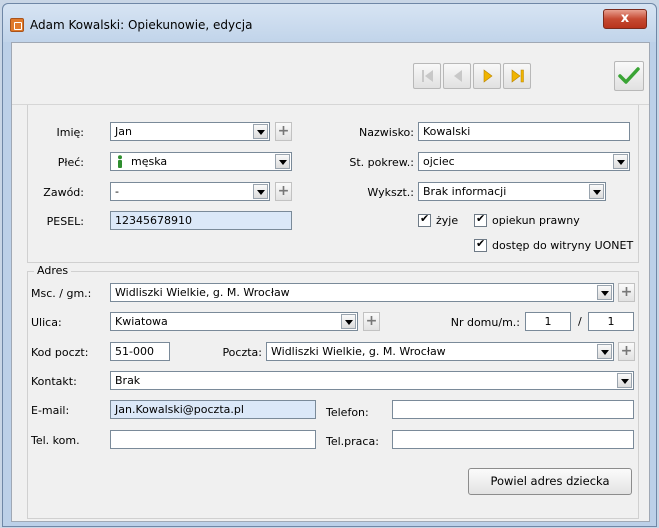 The width and height of the screenshot is (659, 528). I want to click on email-label: E-mail:, so click(50, 410).